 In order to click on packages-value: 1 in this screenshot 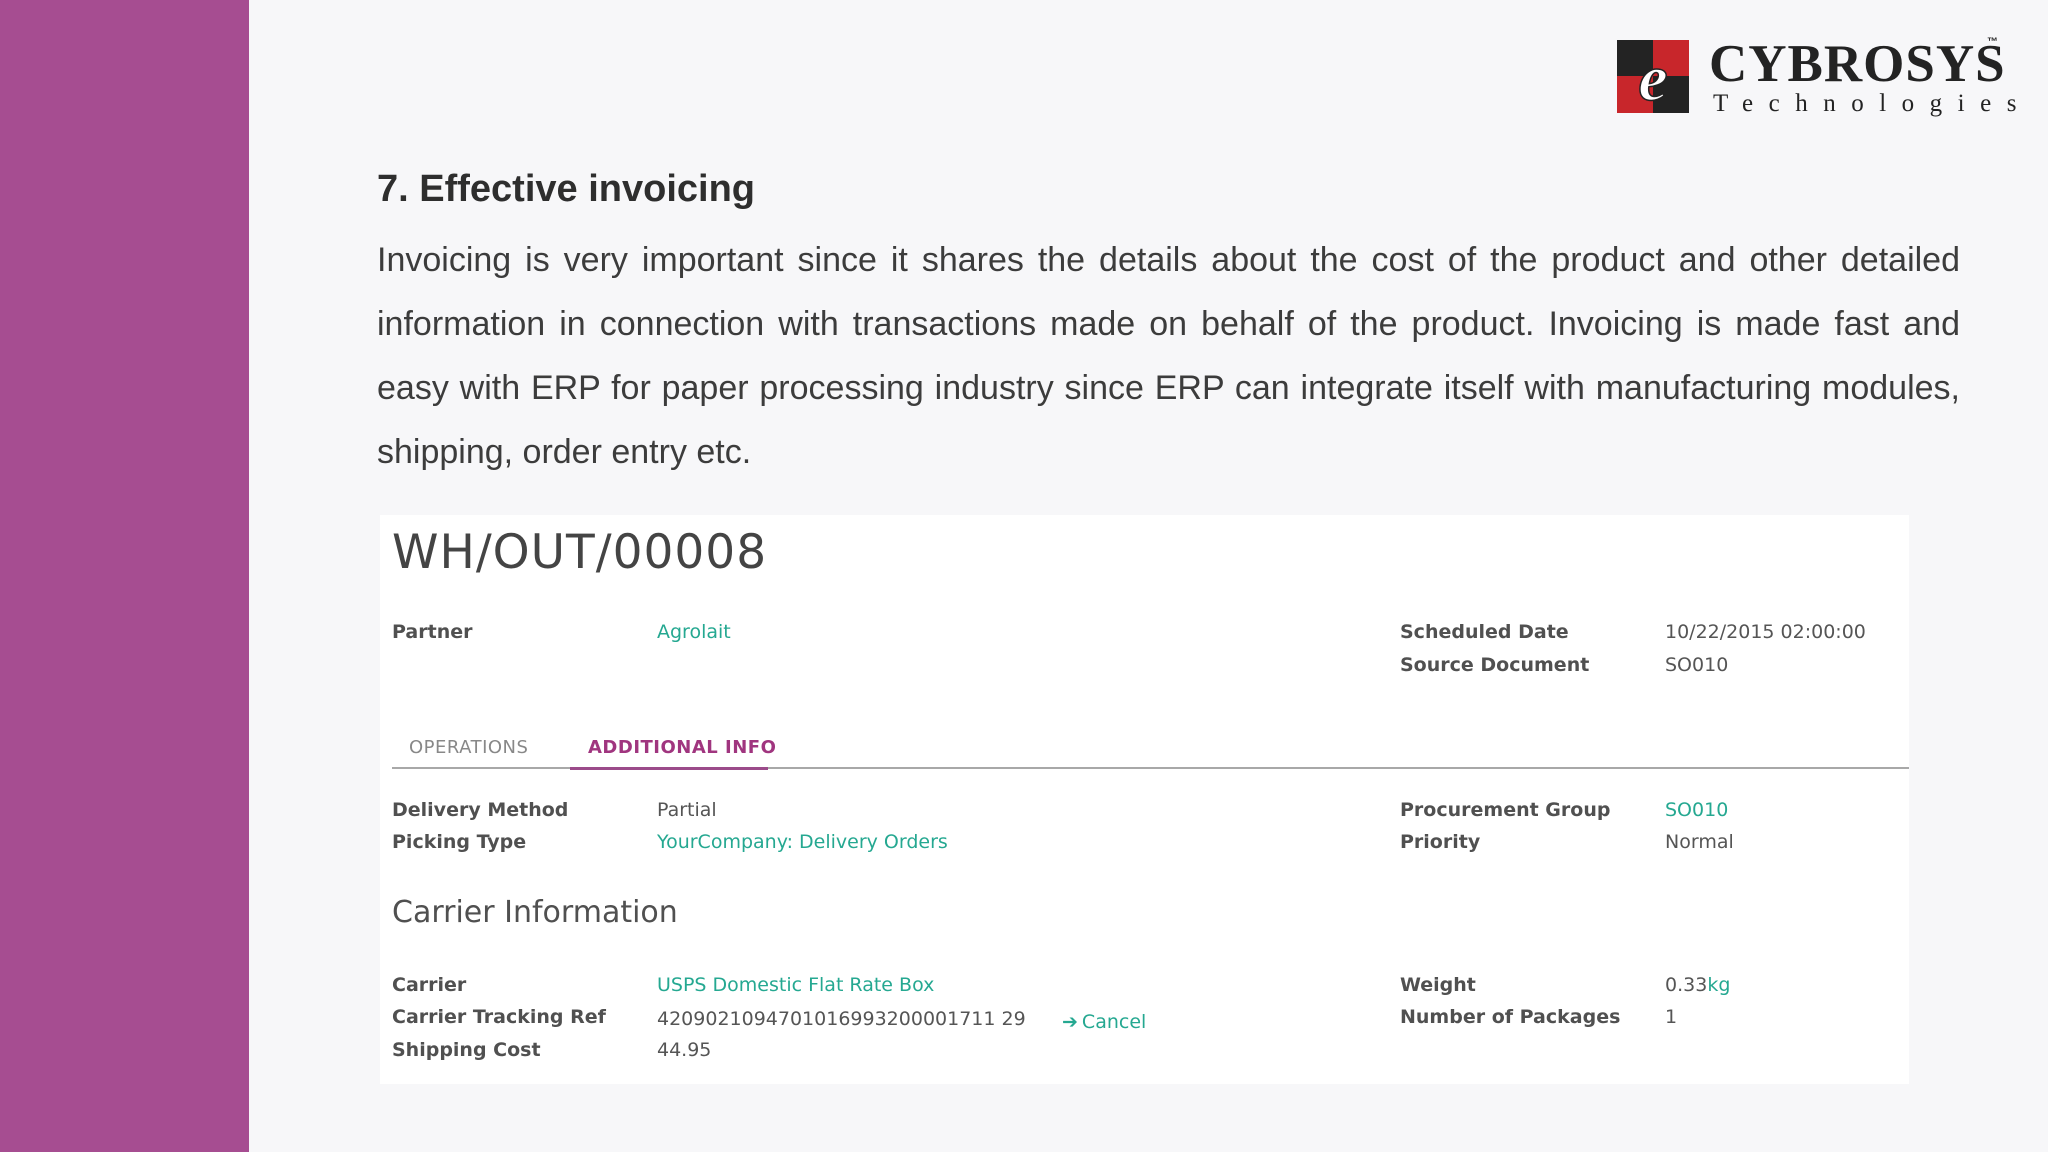, I will do `click(1671, 1017)`.